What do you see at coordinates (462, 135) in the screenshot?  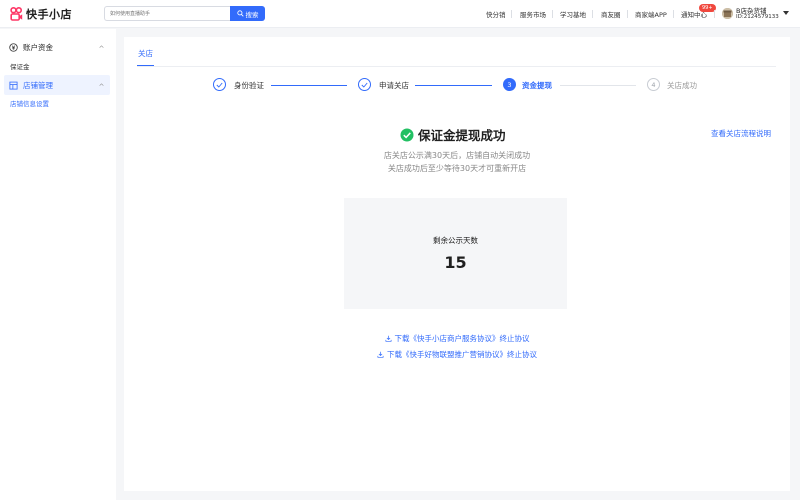 I see `success-title: 保证金提现成功` at bounding box center [462, 135].